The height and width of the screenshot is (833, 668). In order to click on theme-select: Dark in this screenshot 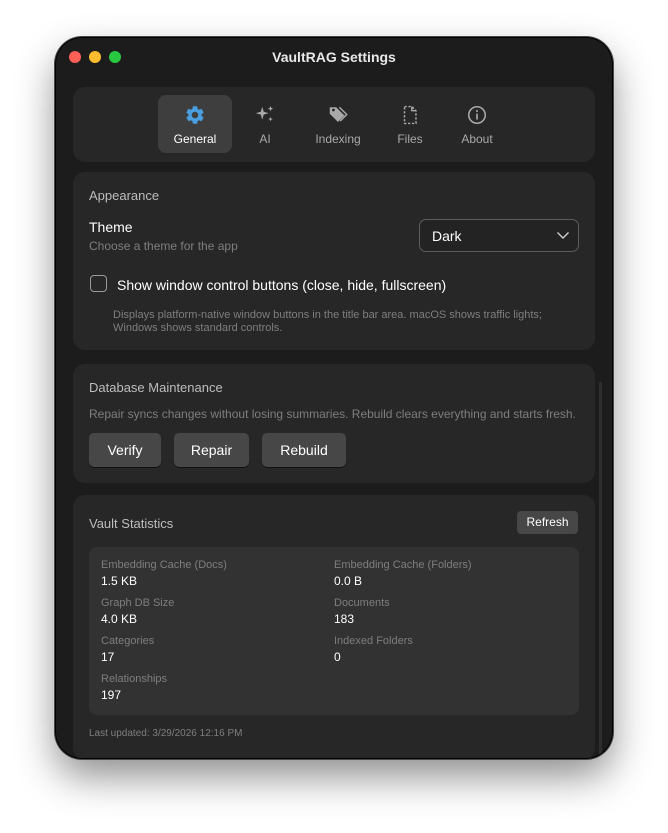, I will do `click(499, 235)`.